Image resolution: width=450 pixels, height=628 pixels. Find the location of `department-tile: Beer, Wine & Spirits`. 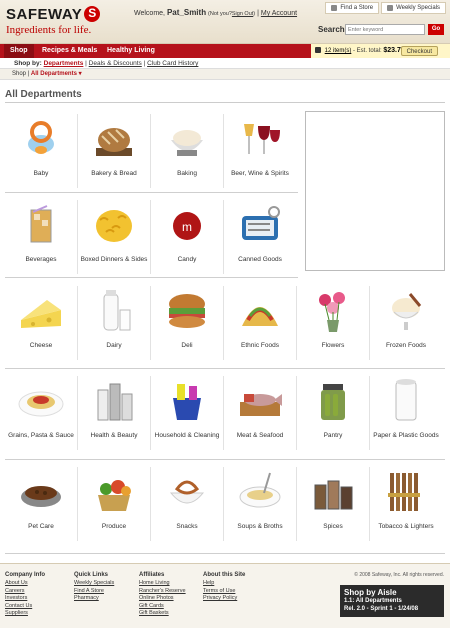

department-tile: Beer, Wine & Spirits is located at coordinates (260, 151).